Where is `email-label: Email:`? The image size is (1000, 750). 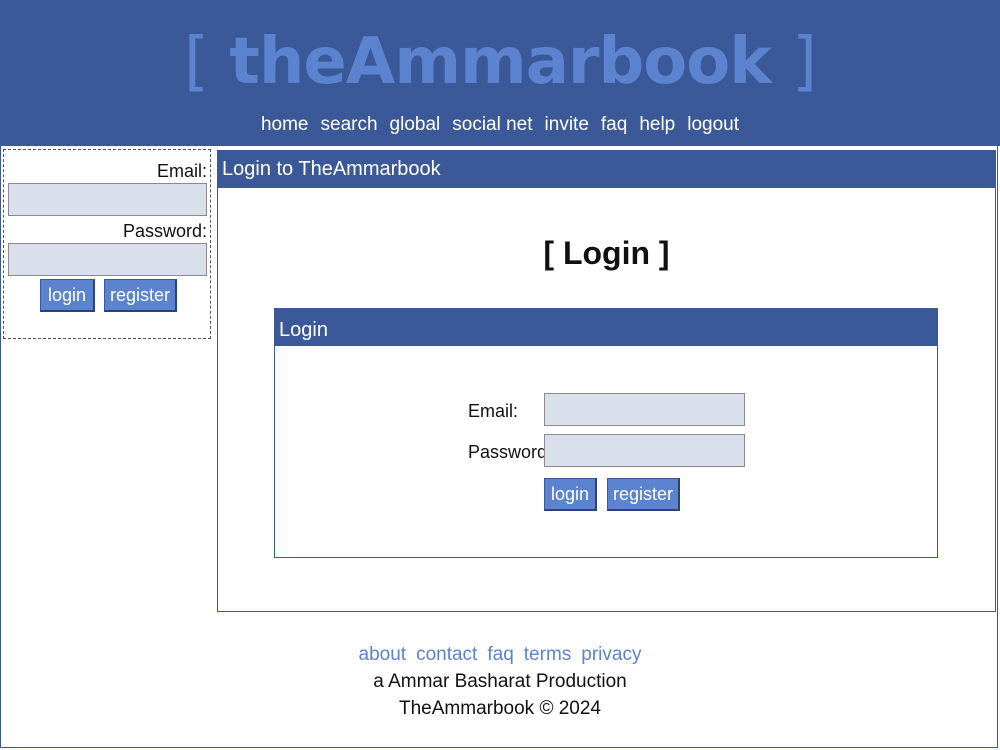 email-label: Email: is located at coordinates (493, 411).